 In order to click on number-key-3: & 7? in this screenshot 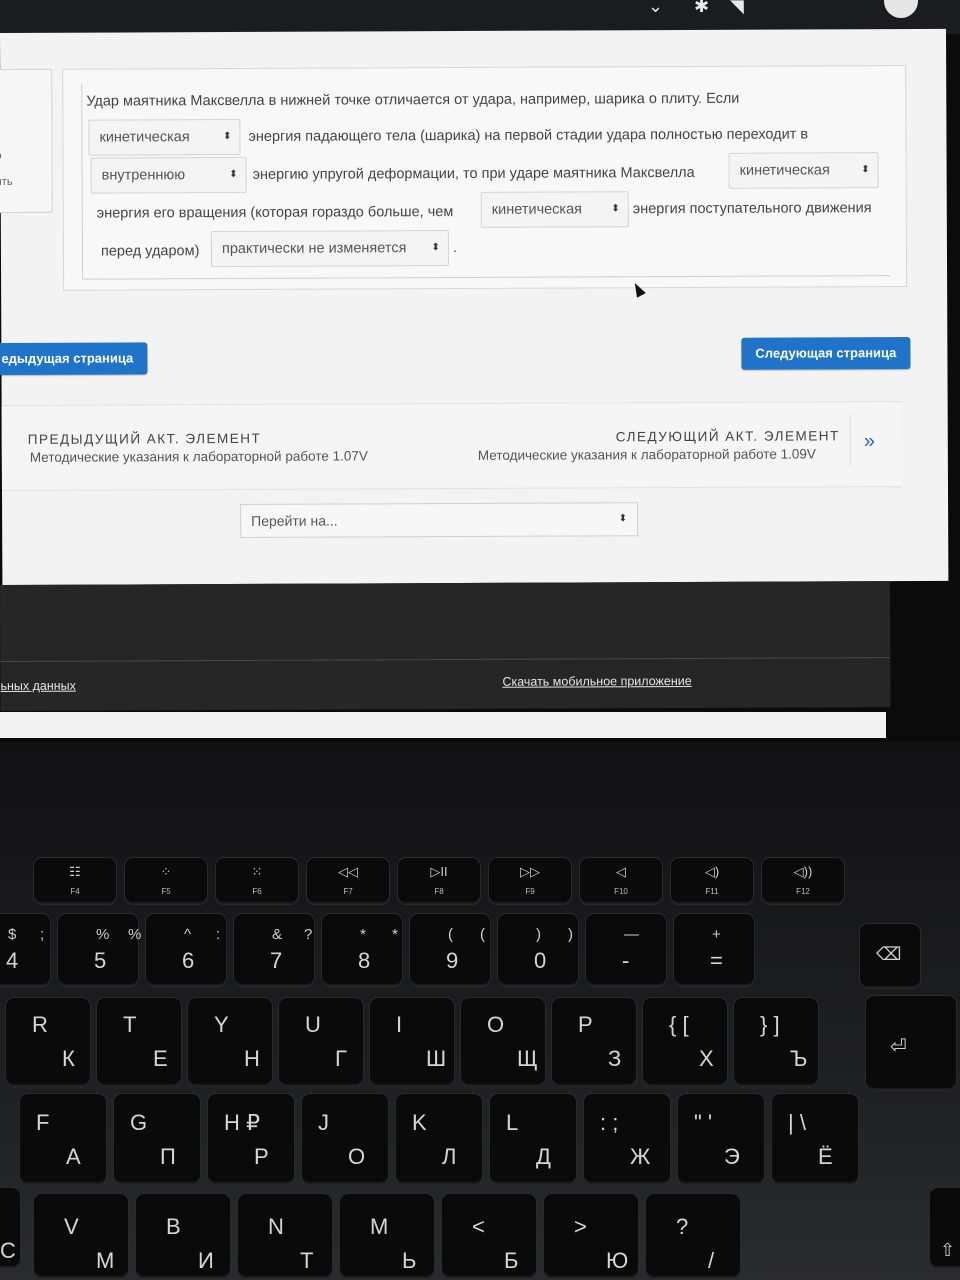, I will do `click(274, 950)`.